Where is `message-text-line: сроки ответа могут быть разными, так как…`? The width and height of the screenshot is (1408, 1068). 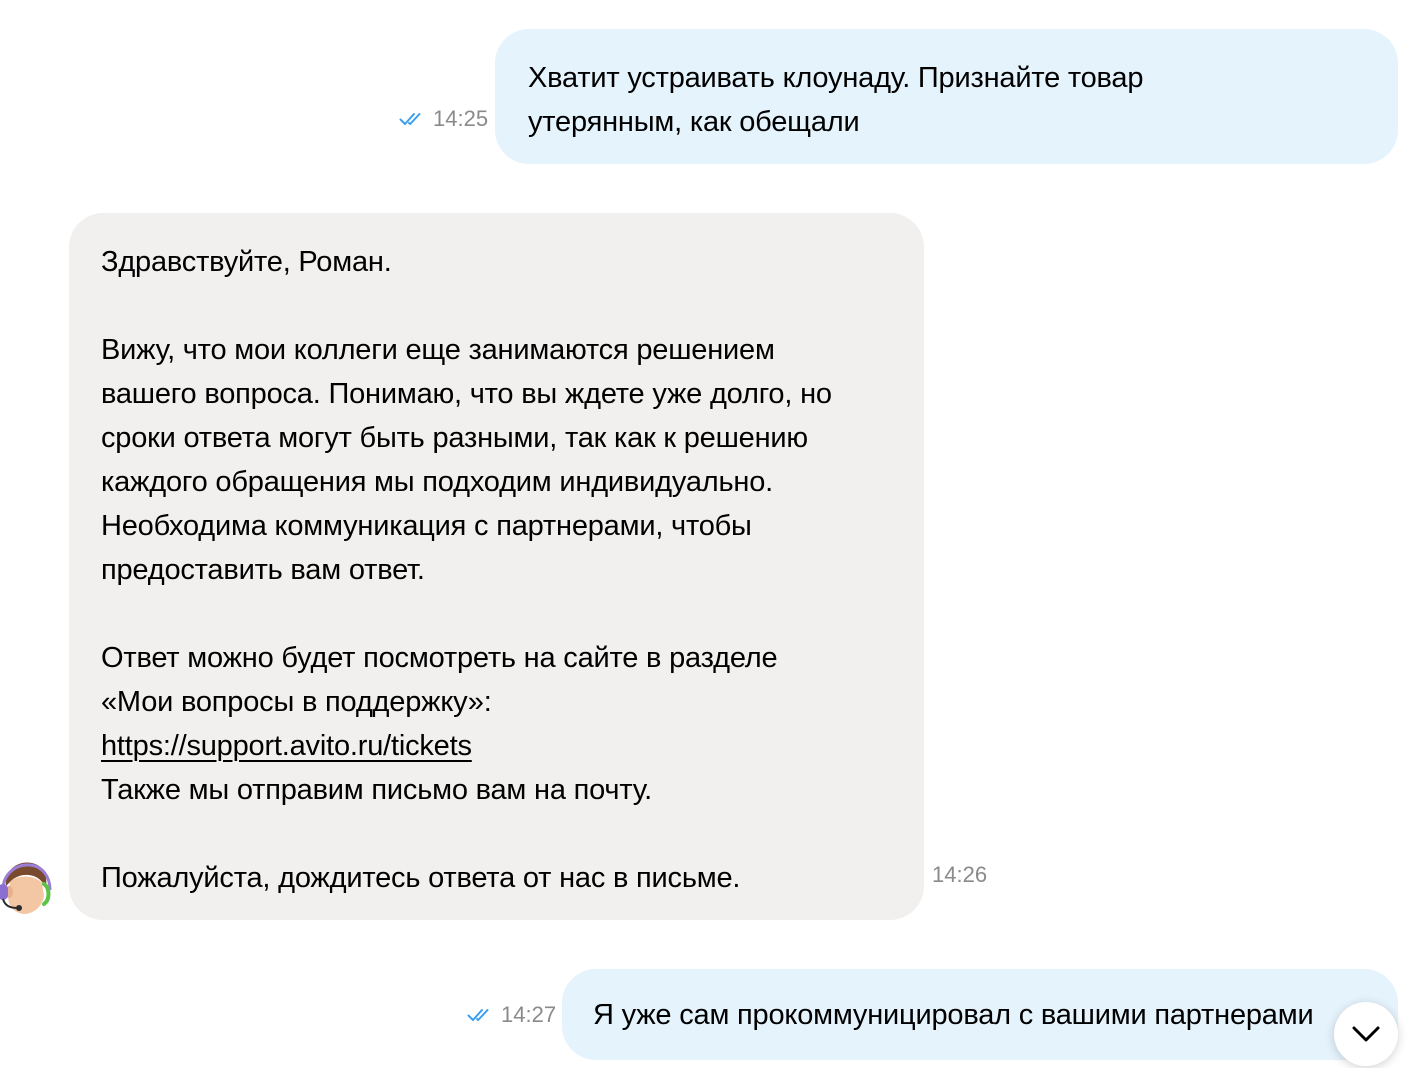 message-text-line: сроки ответа могут быть разными, так как… is located at coordinates (454, 438).